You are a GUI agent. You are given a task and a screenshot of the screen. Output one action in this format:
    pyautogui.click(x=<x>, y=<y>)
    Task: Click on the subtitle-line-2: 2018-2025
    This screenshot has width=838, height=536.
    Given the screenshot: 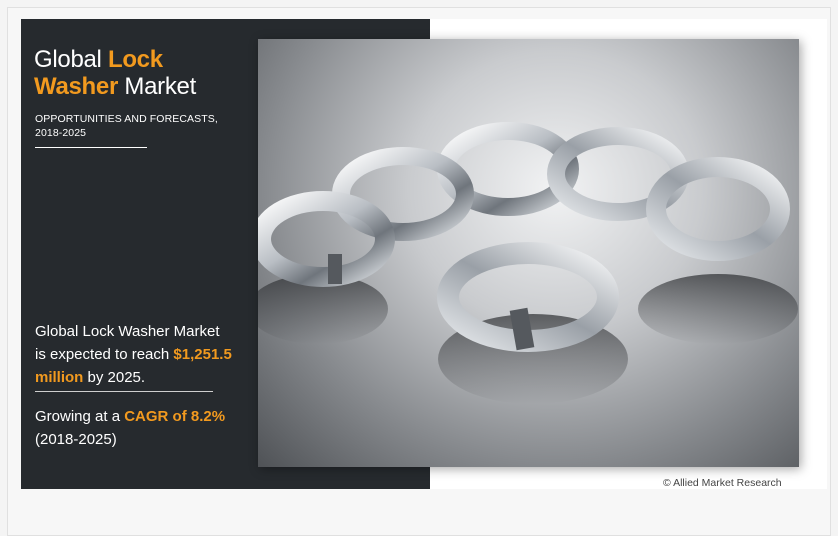 What is the action you would take?
    pyautogui.click(x=61, y=133)
    